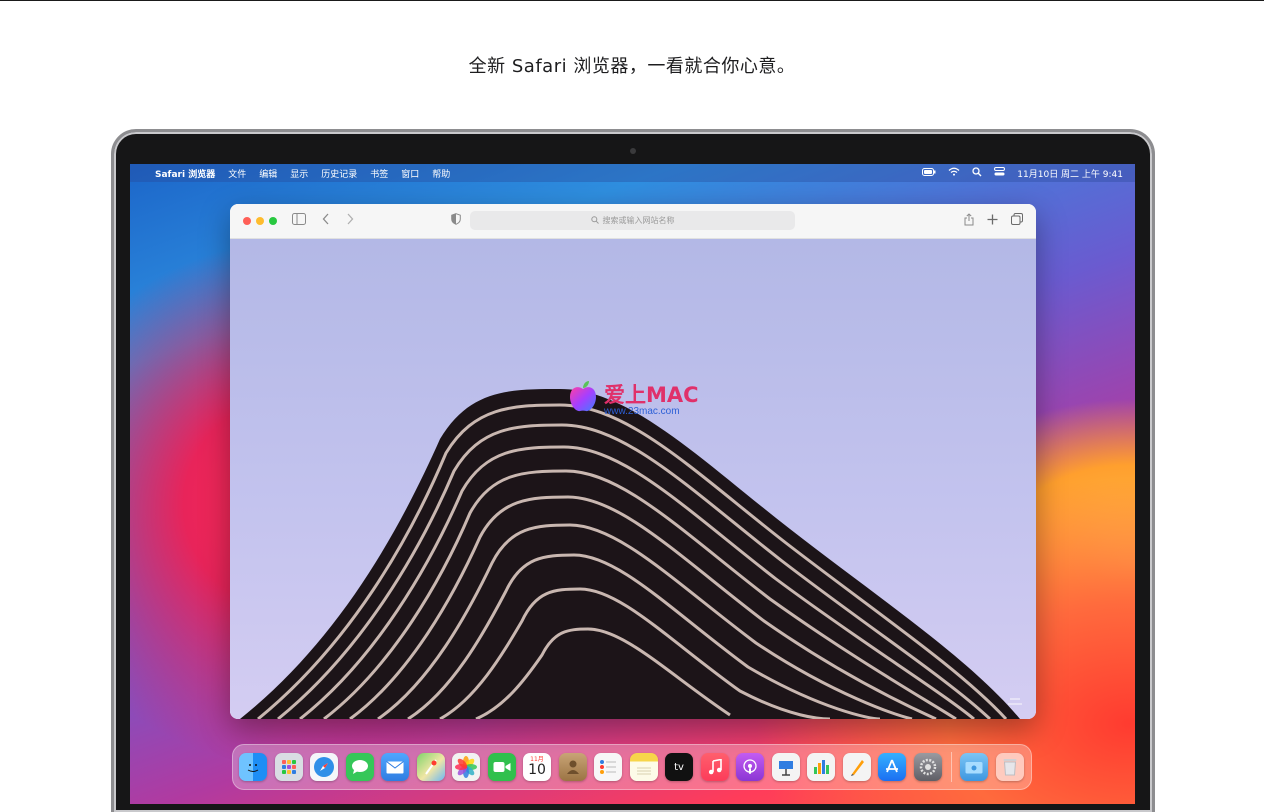 The height and width of the screenshot is (812, 1264). Describe the element at coordinates (1000, 173) in the screenshot. I see `control-center-icon` at that location.